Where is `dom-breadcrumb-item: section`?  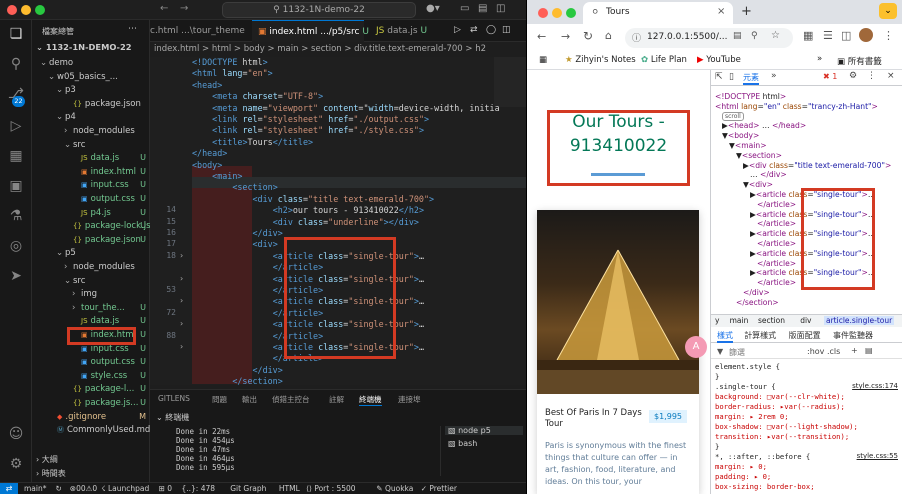
dom-breadcrumb-item: section is located at coordinates (771, 320).